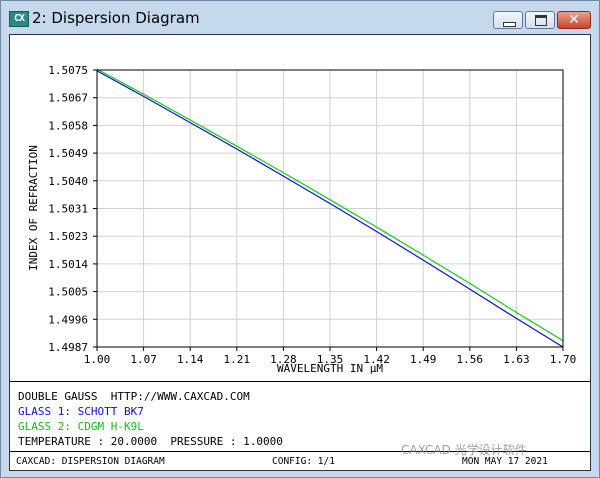 The image size is (600, 478). What do you see at coordinates (68, 236) in the screenshot?
I see `y-tick-label: 1.5023` at bounding box center [68, 236].